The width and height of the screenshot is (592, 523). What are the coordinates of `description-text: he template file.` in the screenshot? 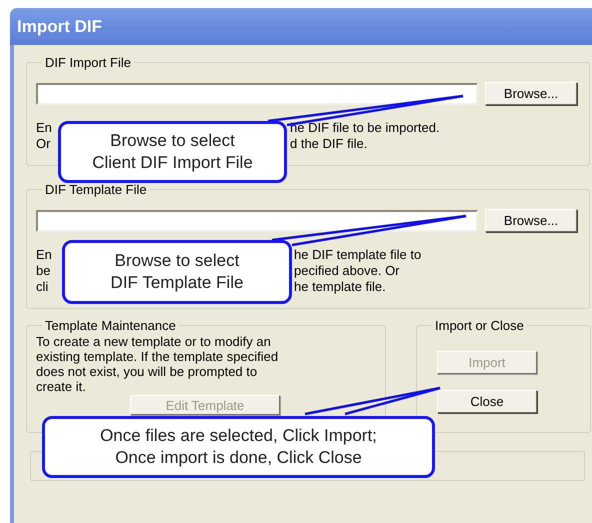 It's located at (340, 287).